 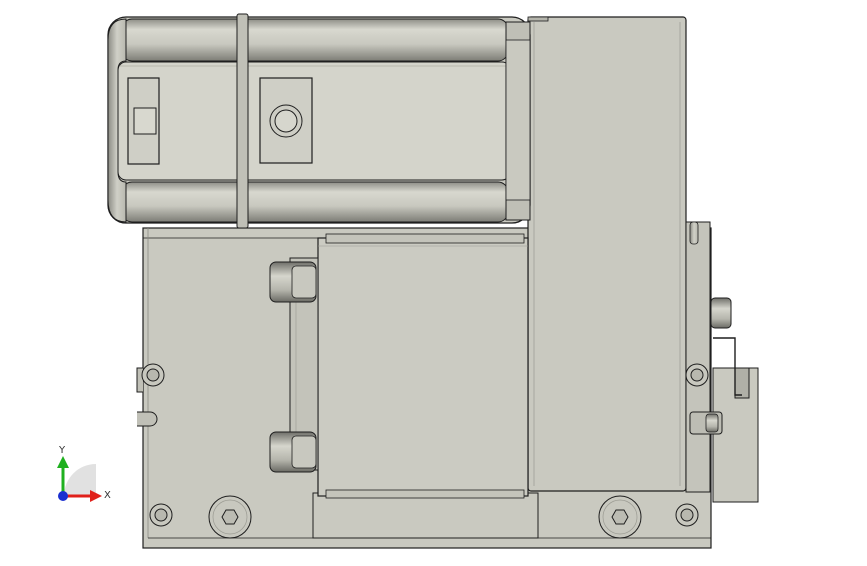 What do you see at coordinates (107, 495) in the screenshot?
I see `x-axis-label: X` at bounding box center [107, 495].